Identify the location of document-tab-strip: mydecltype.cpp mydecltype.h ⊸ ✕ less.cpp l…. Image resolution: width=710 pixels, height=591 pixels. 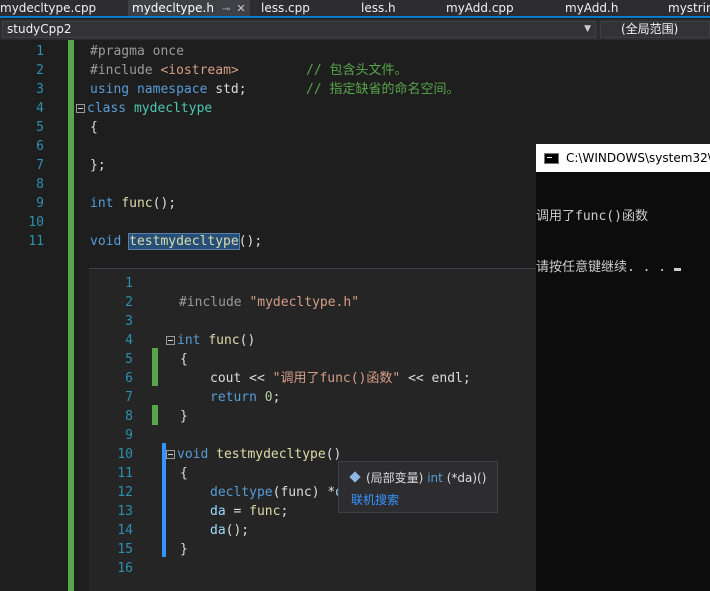
(355, 9).